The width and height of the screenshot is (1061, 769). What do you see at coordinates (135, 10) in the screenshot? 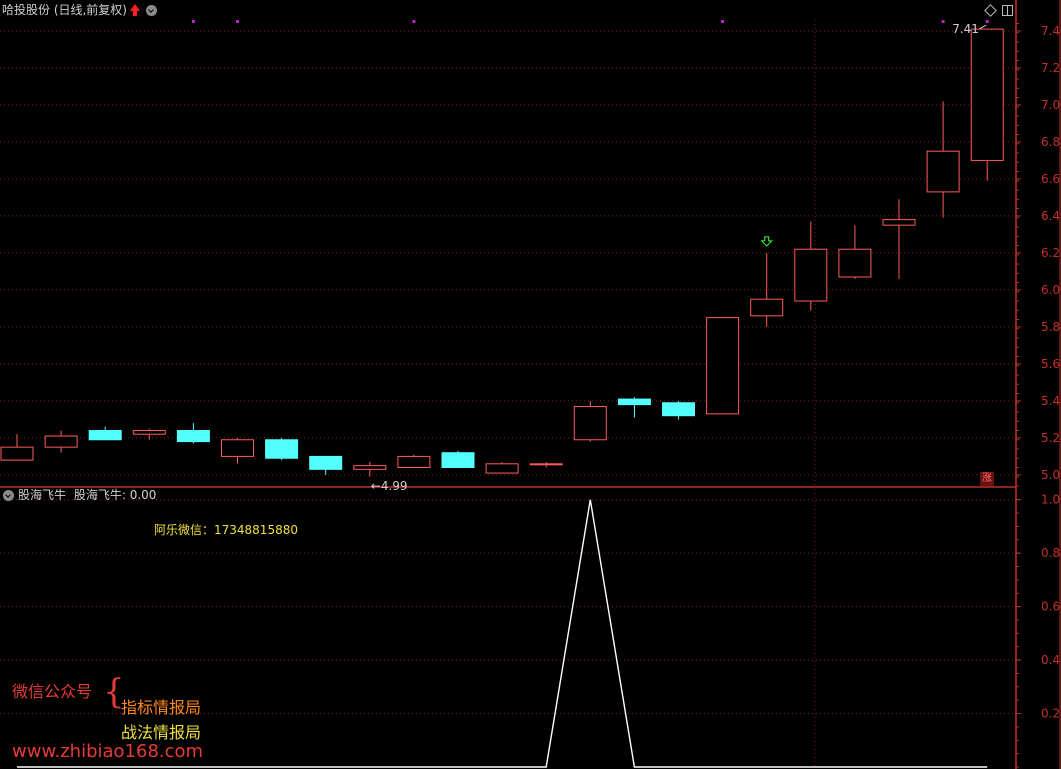
I see `up-arrow-icon` at bounding box center [135, 10].